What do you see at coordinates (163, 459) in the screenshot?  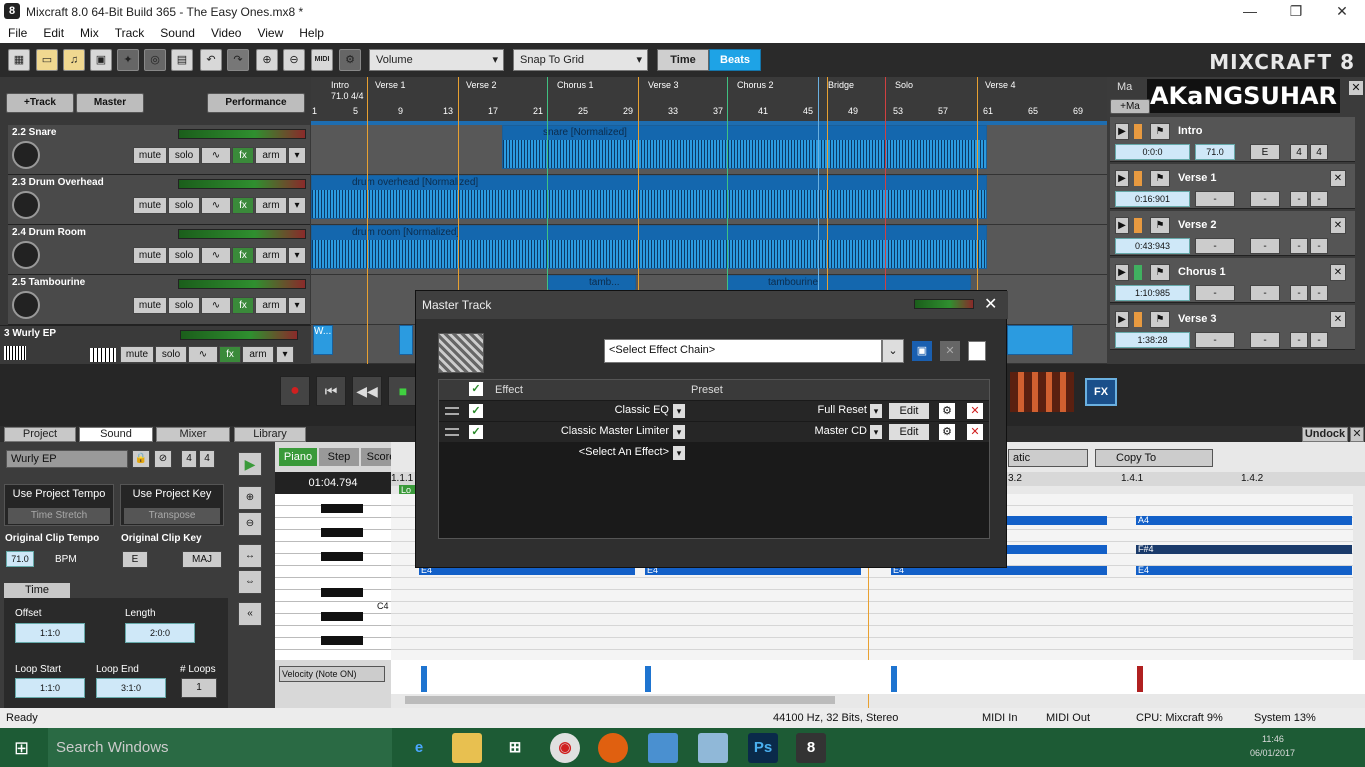 I see `disable-icon: ⊘` at bounding box center [163, 459].